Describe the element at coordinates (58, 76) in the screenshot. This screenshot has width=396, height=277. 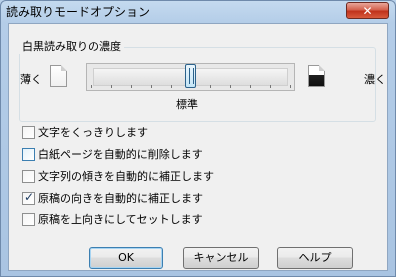
I see `light-document-icon` at that location.